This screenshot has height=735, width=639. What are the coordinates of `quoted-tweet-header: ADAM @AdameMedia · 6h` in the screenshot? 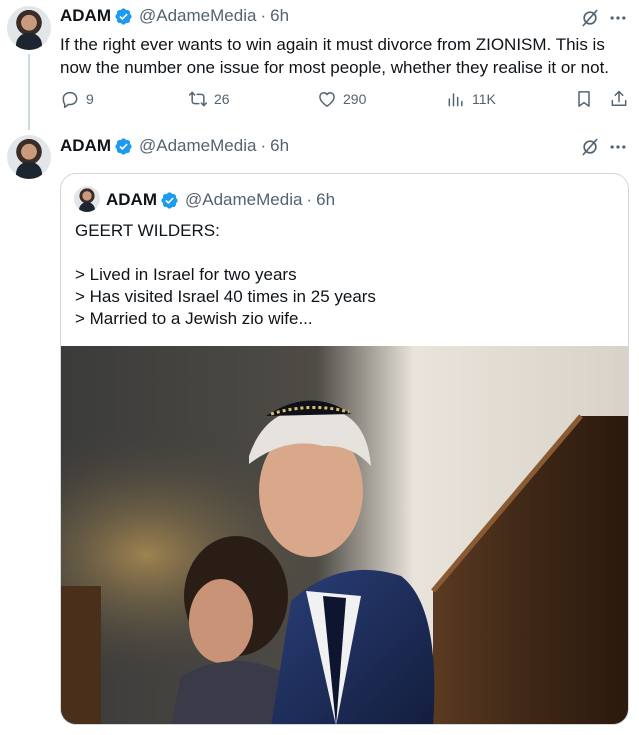 It's located at (220, 200).